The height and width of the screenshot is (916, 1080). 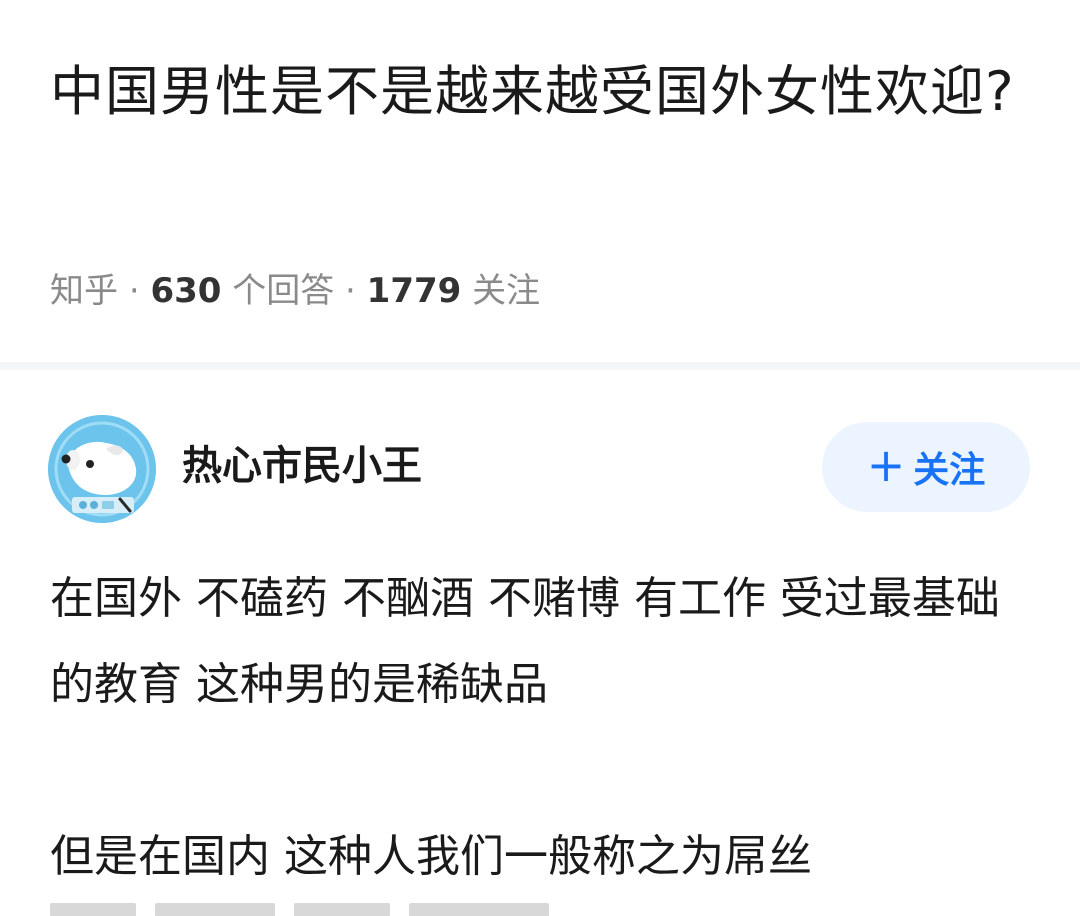 I want to click on follow-button-label: 关注, so click(x=949, y=470).